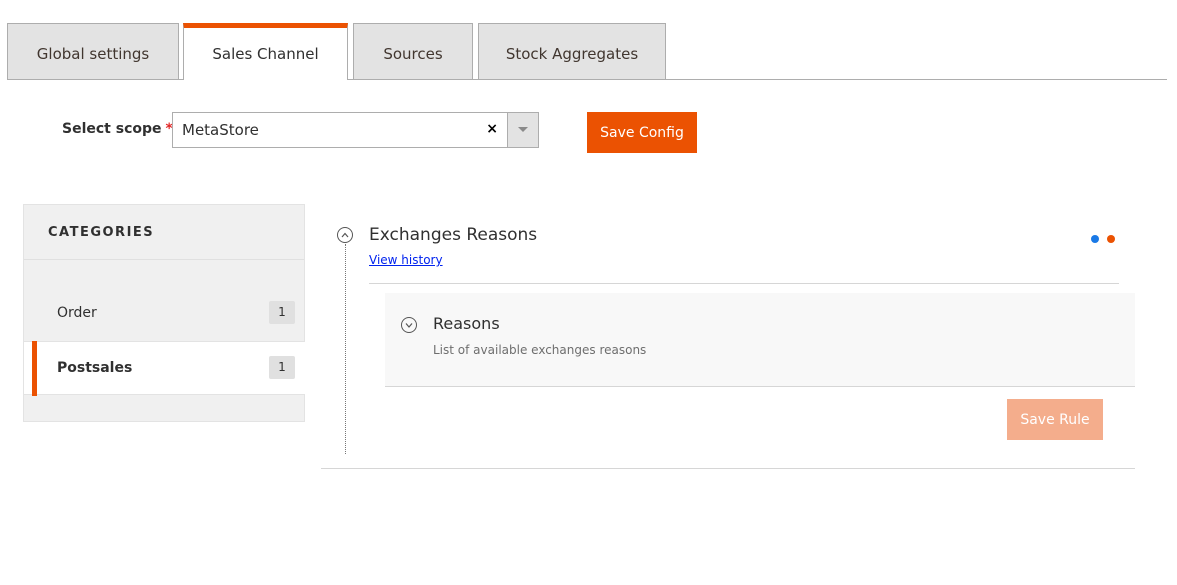 Image resolution: width=1177 pixels, height=585 pixels. What do you see at coordinates (34, 368) in the screenshot?
I see `active-indicator` at bounding box center [34, 368].